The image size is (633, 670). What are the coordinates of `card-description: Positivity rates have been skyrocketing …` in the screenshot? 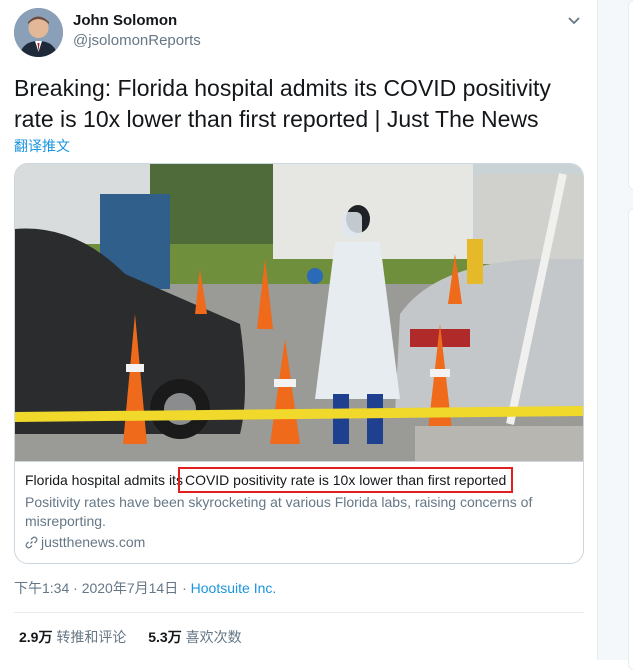 It's located at (279, 511).